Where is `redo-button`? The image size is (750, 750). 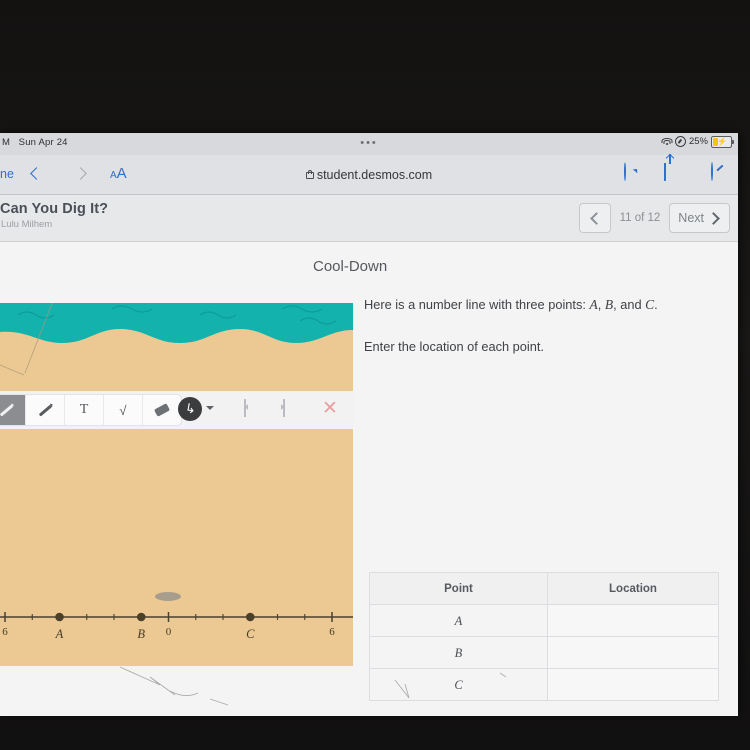 redo-button is located at coordinates (292, 408).